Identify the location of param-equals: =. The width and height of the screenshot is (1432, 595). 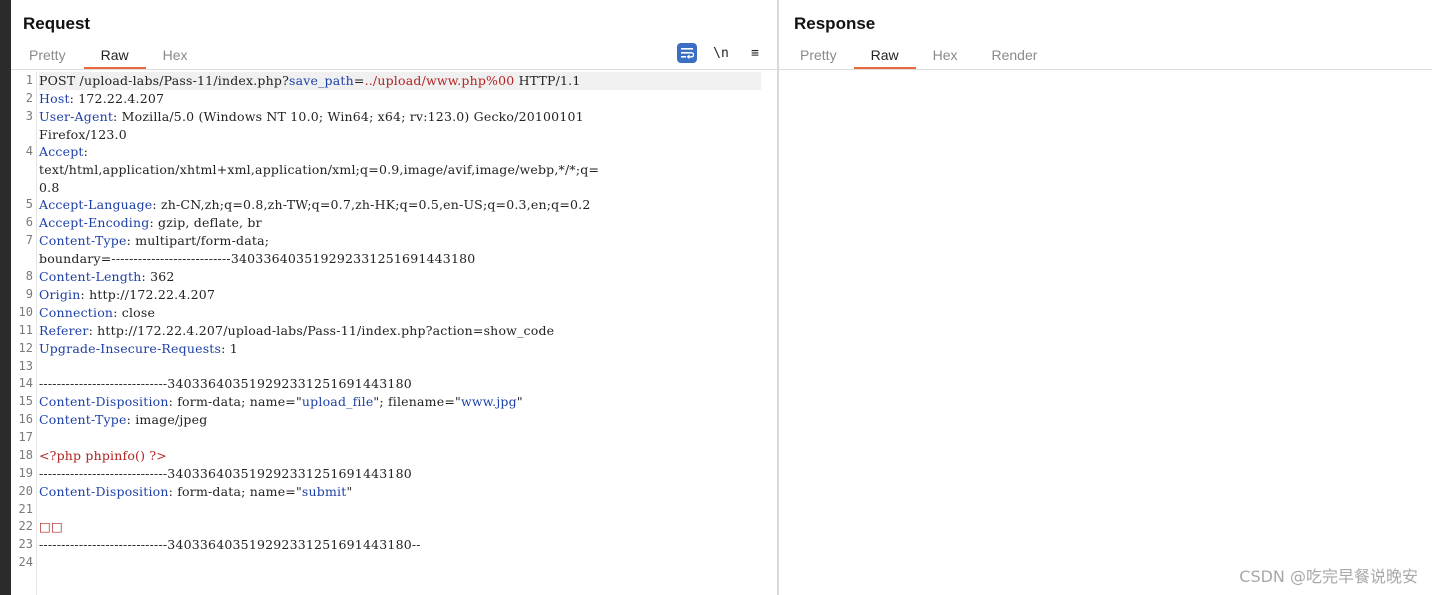
(359, 80).